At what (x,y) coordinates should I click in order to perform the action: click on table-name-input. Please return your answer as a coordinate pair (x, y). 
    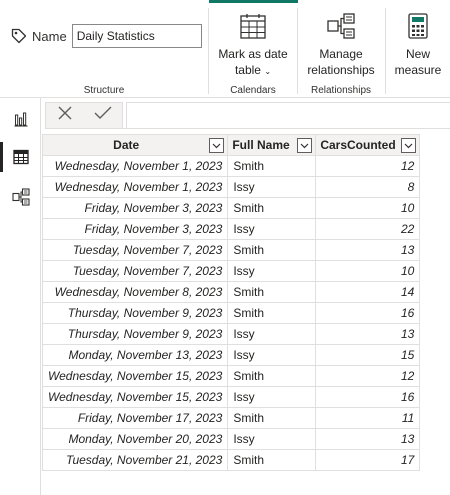
    Looking at the image, I should click on (136, 36).